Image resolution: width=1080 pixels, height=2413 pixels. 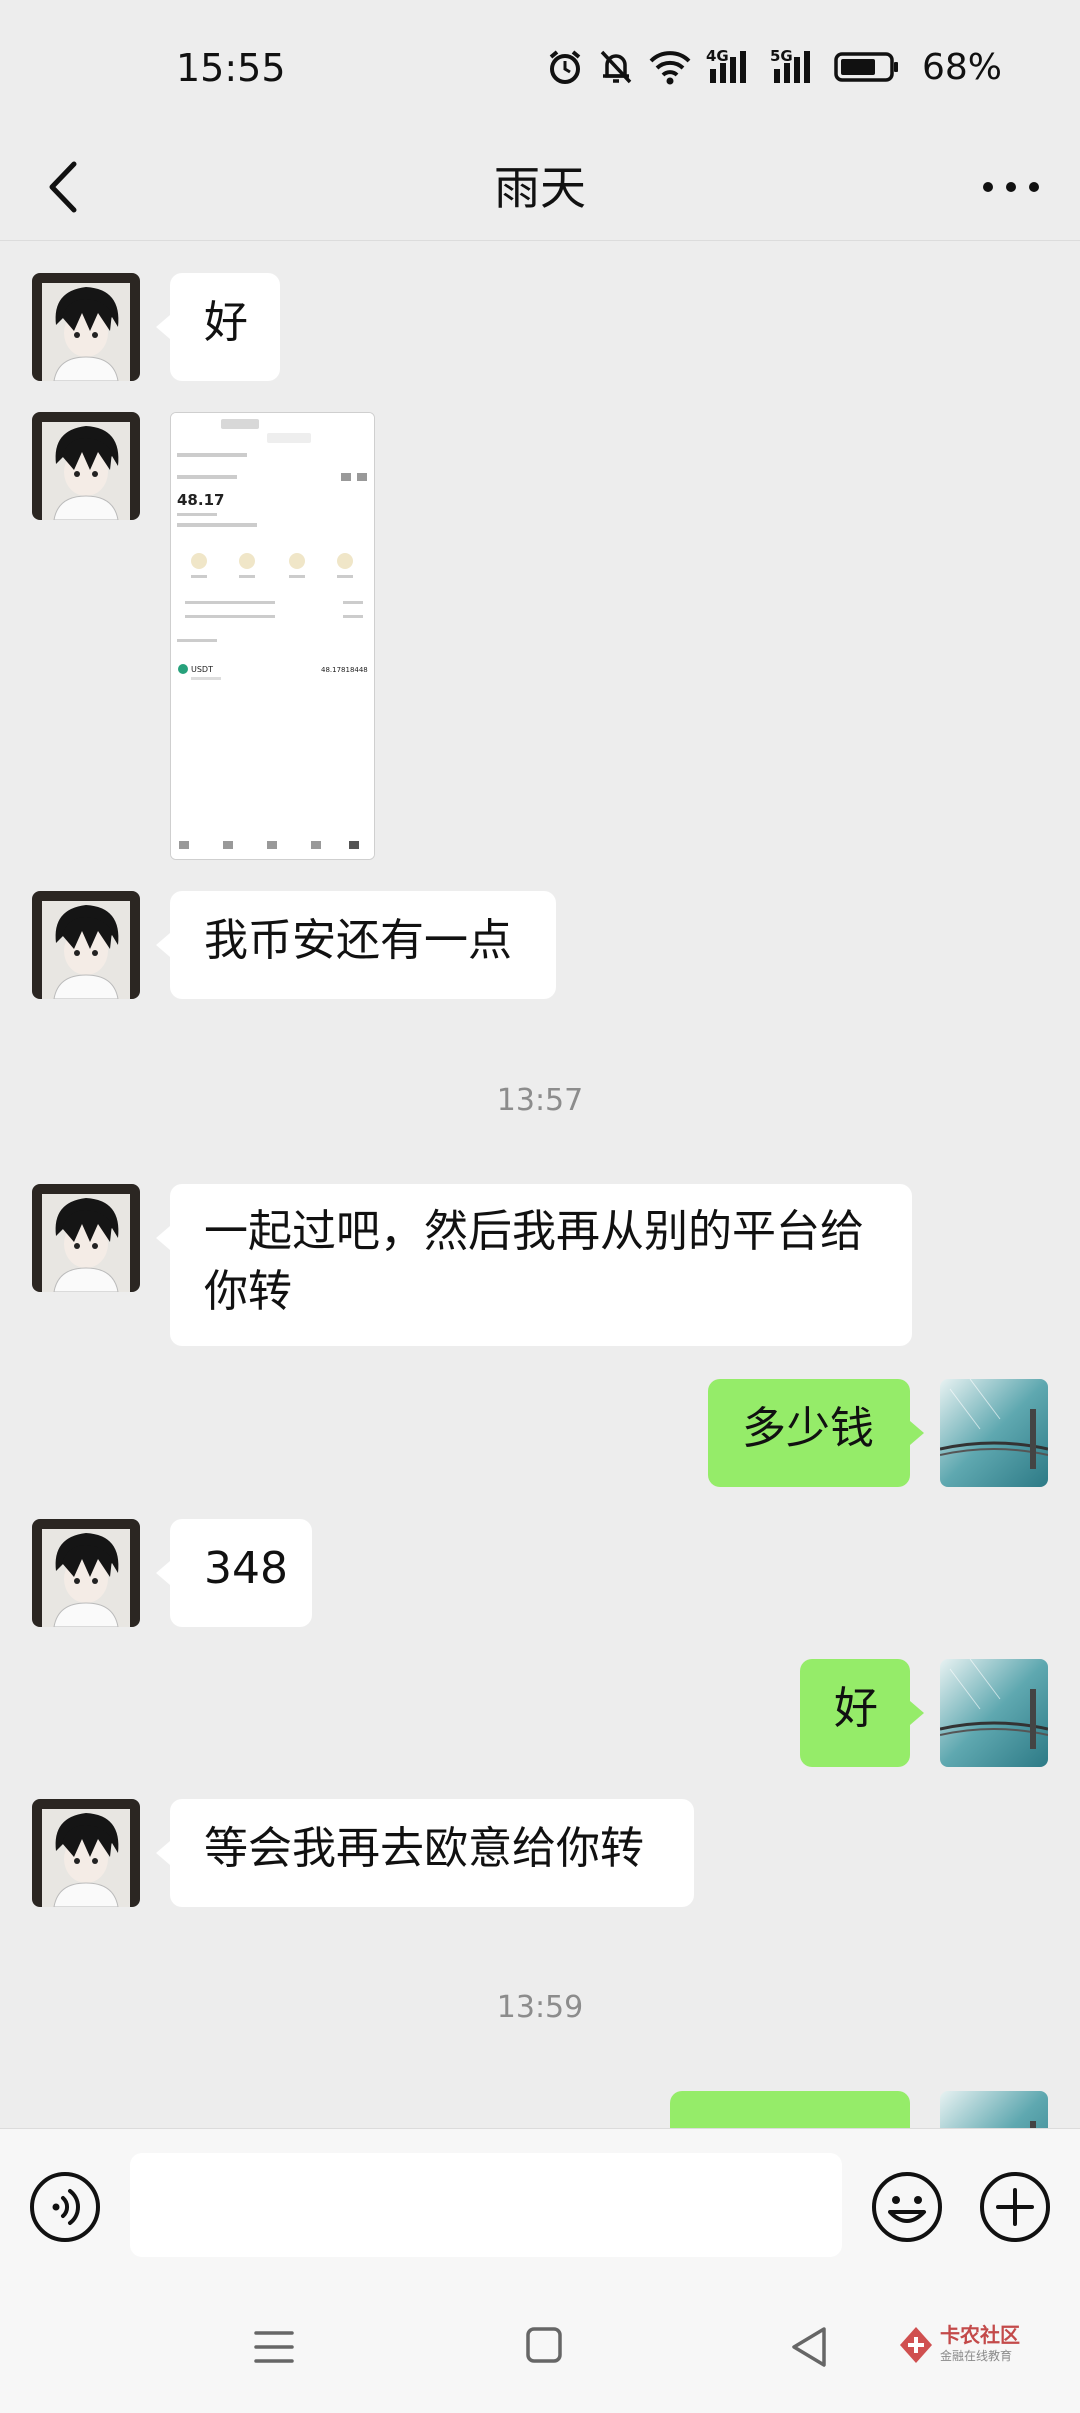 What do you see at coordinates (855, 1713) in the screenshot?
I see `message-bubble-outgoing: 好` at bounding box center [855, 1713].